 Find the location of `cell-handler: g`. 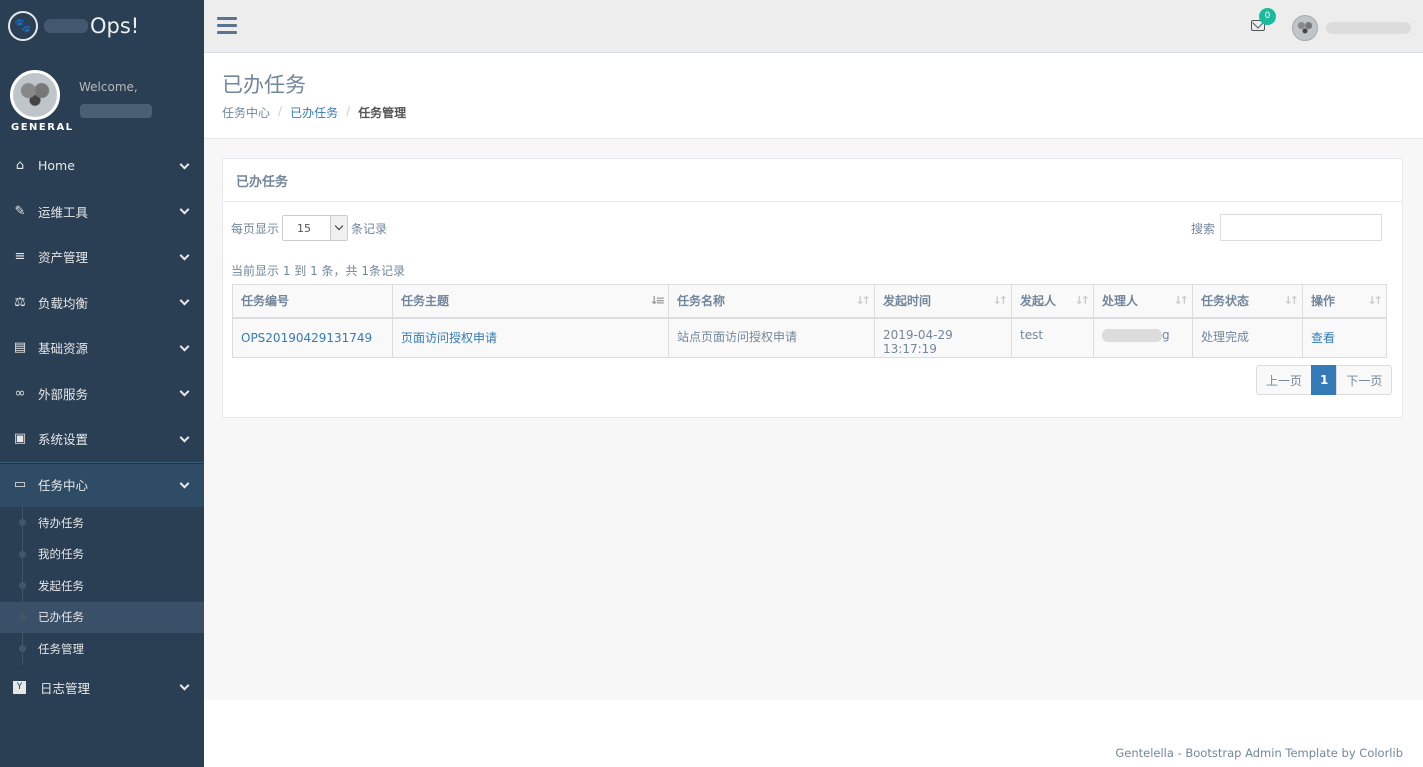

cell-handler: g is located at coordinates (1143, 337).